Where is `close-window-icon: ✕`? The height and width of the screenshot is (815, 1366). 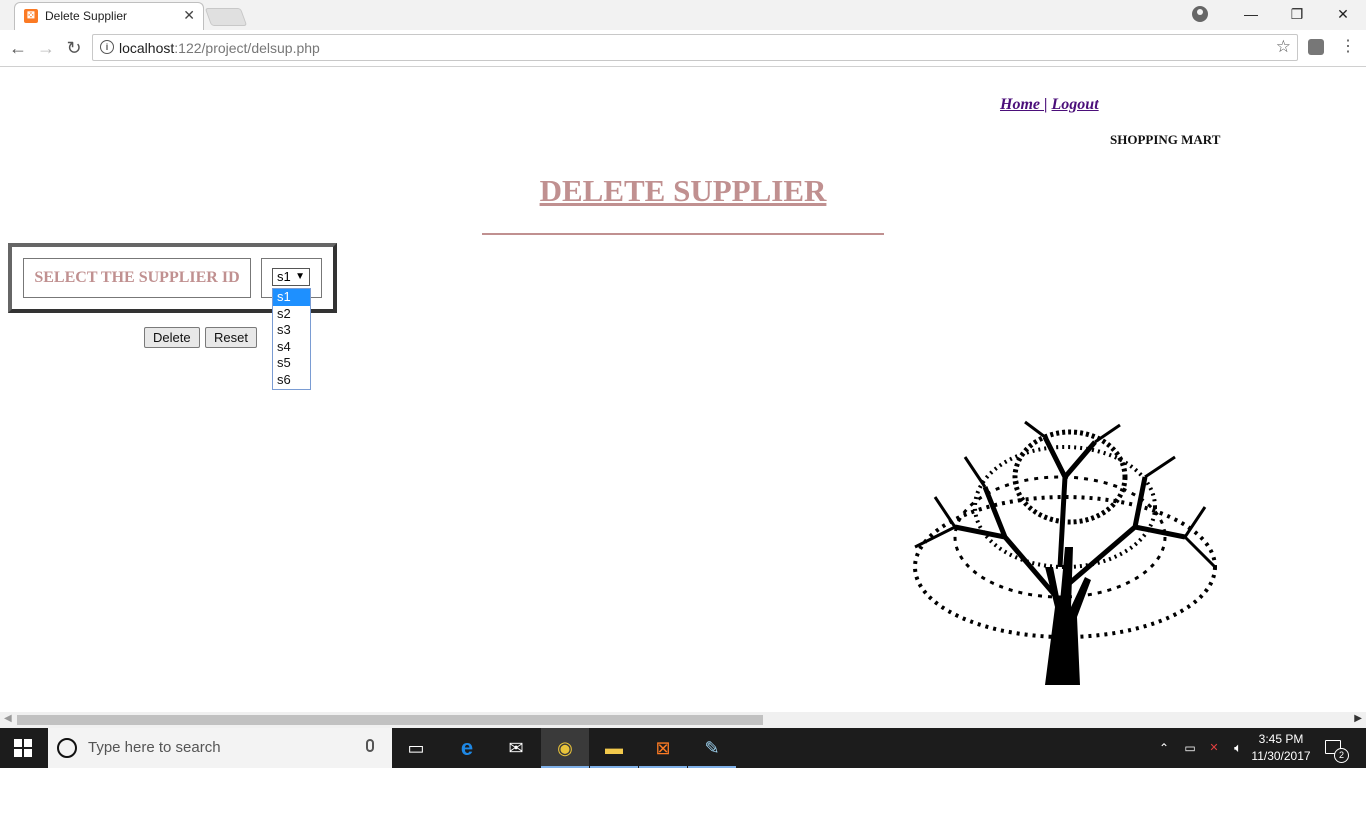 close-window-icon: ✕ is located at coordinates (1343, 15).